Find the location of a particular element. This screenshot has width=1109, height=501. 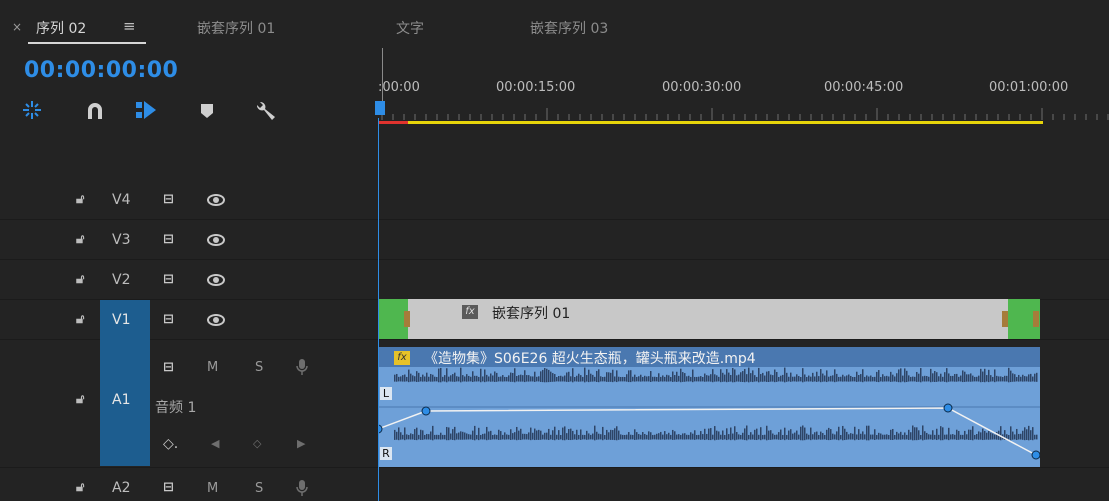

tab-nested-sequence-01: 嵌套序列 01 is located at coordinates (236, 28).